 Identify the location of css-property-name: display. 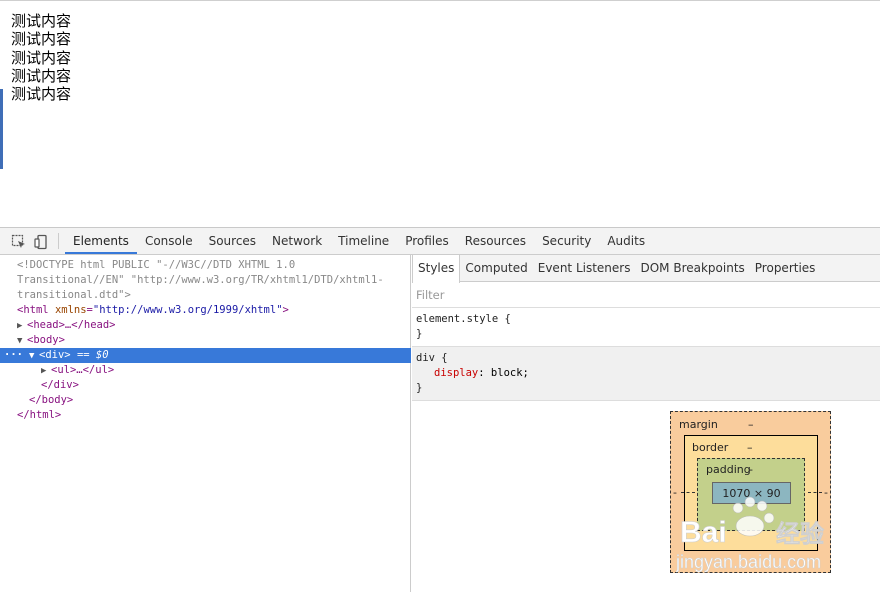
(456, 373).